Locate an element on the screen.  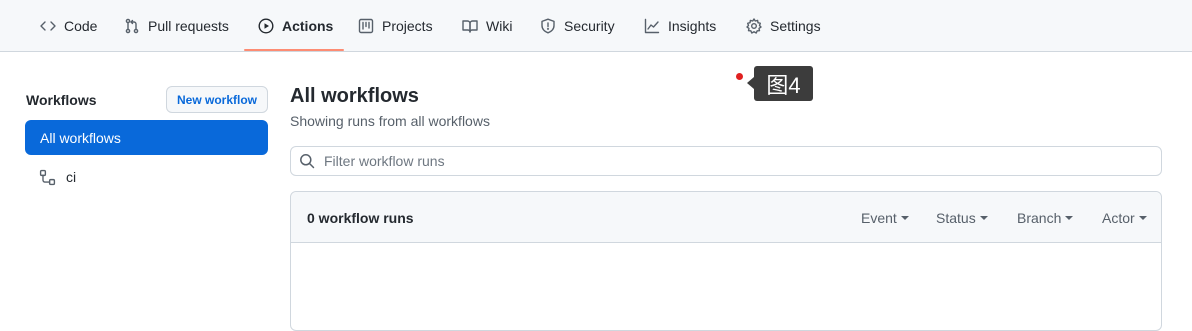
graph-icon is located at coordinates (652, 26).